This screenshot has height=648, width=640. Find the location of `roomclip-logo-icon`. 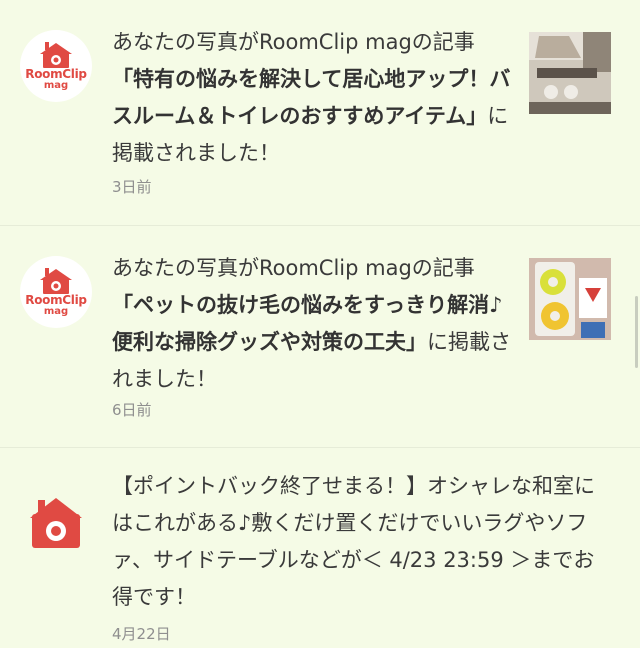

roomclip-logo-icon is located at coordinates (56, 524).